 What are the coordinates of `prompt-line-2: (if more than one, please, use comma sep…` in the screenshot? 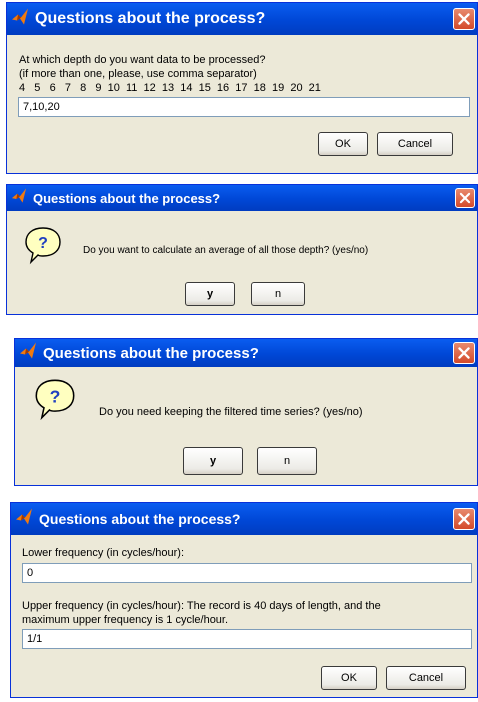 It's located at (138, 74).